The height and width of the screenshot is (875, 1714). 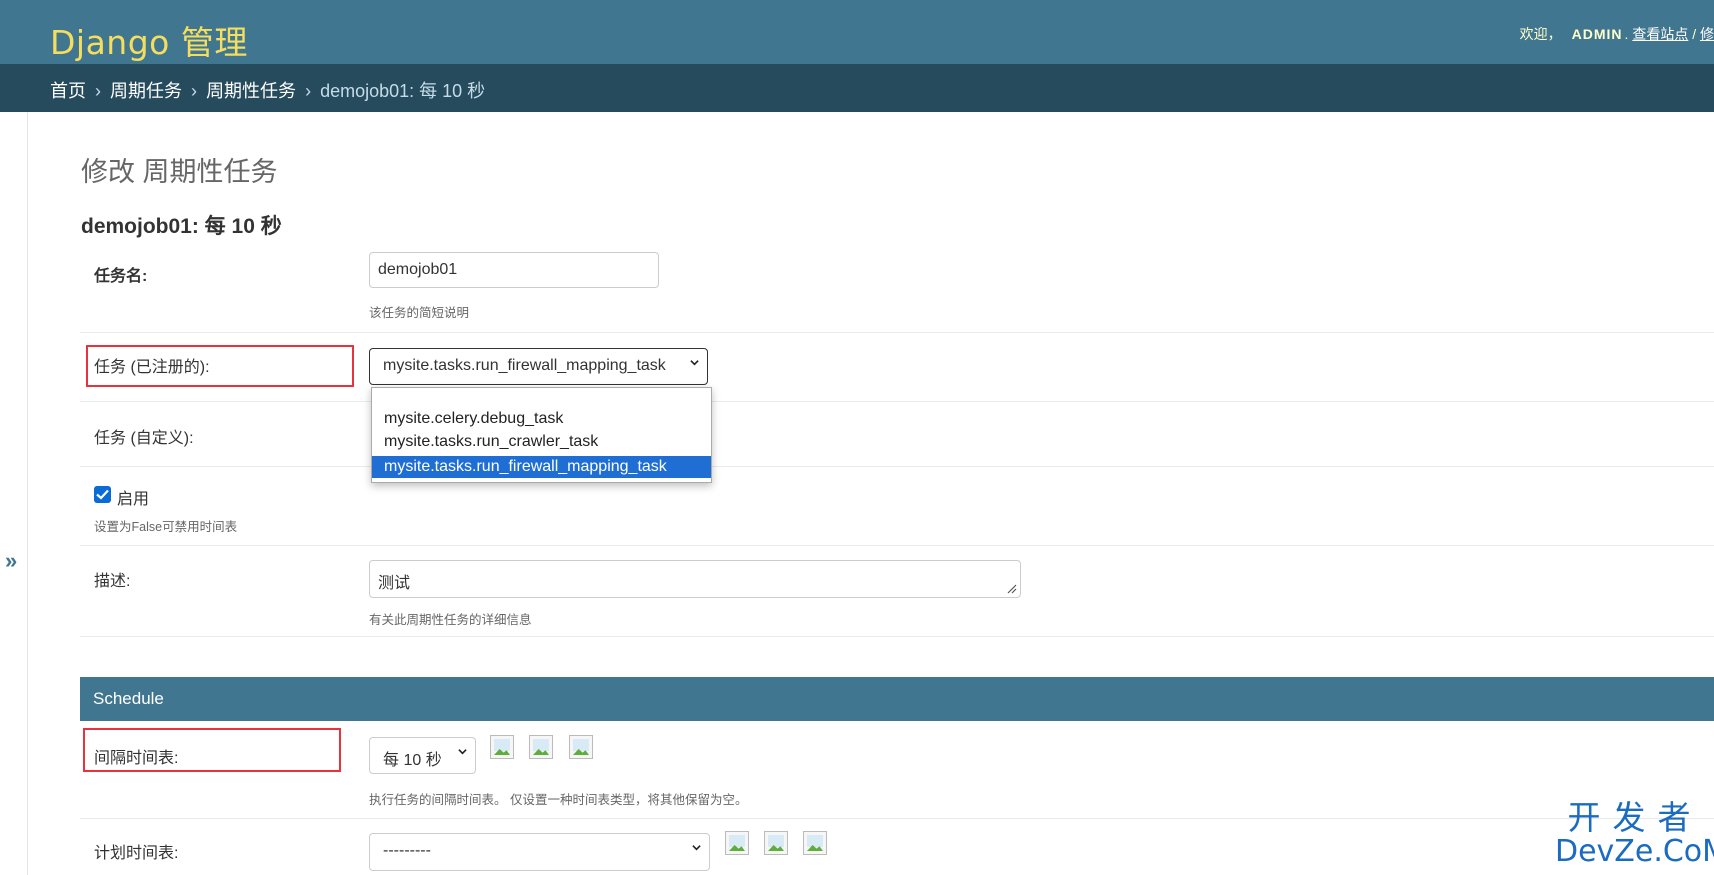 What do you see at coordinates (1597, 34) in the screenshot?
I see `username: ADMIN` at bounding box center [1597, 34].